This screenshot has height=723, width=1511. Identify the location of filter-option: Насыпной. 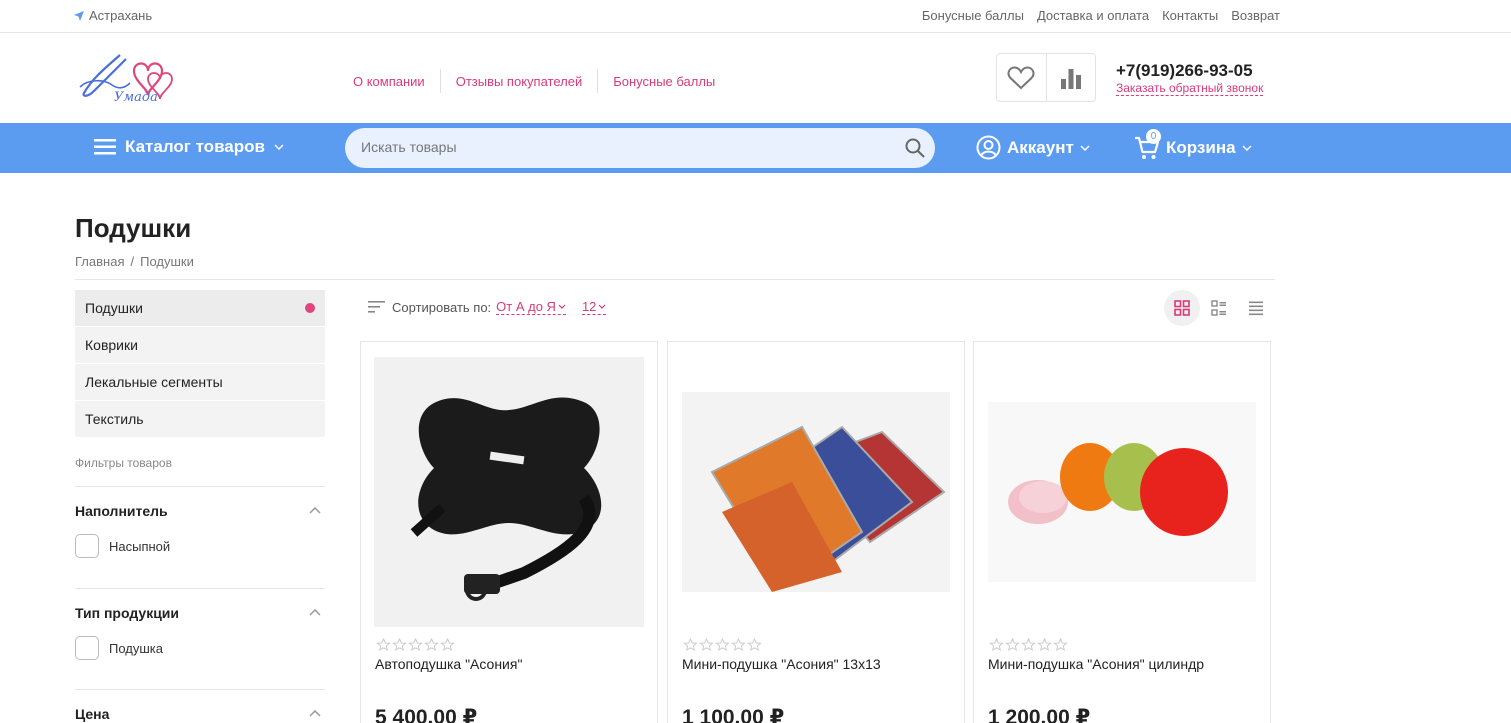
(122, 546).